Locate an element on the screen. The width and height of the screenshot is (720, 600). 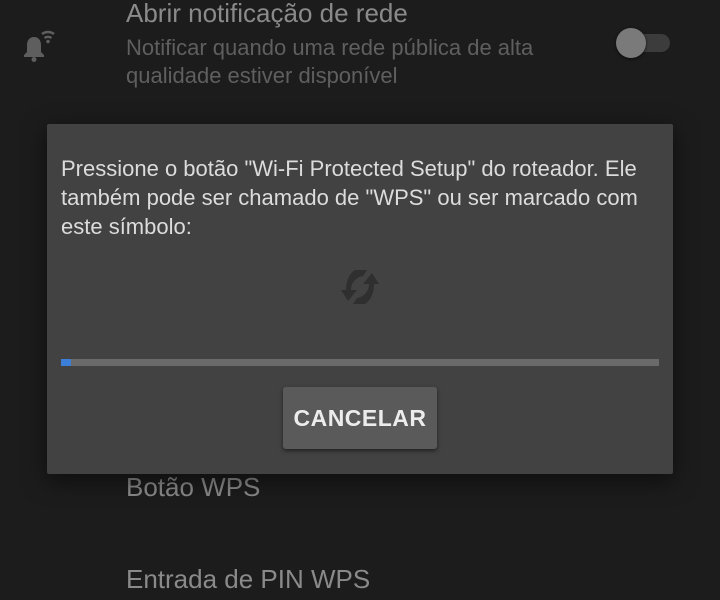
wps-progress-bar is located at coordinates (360, 362).